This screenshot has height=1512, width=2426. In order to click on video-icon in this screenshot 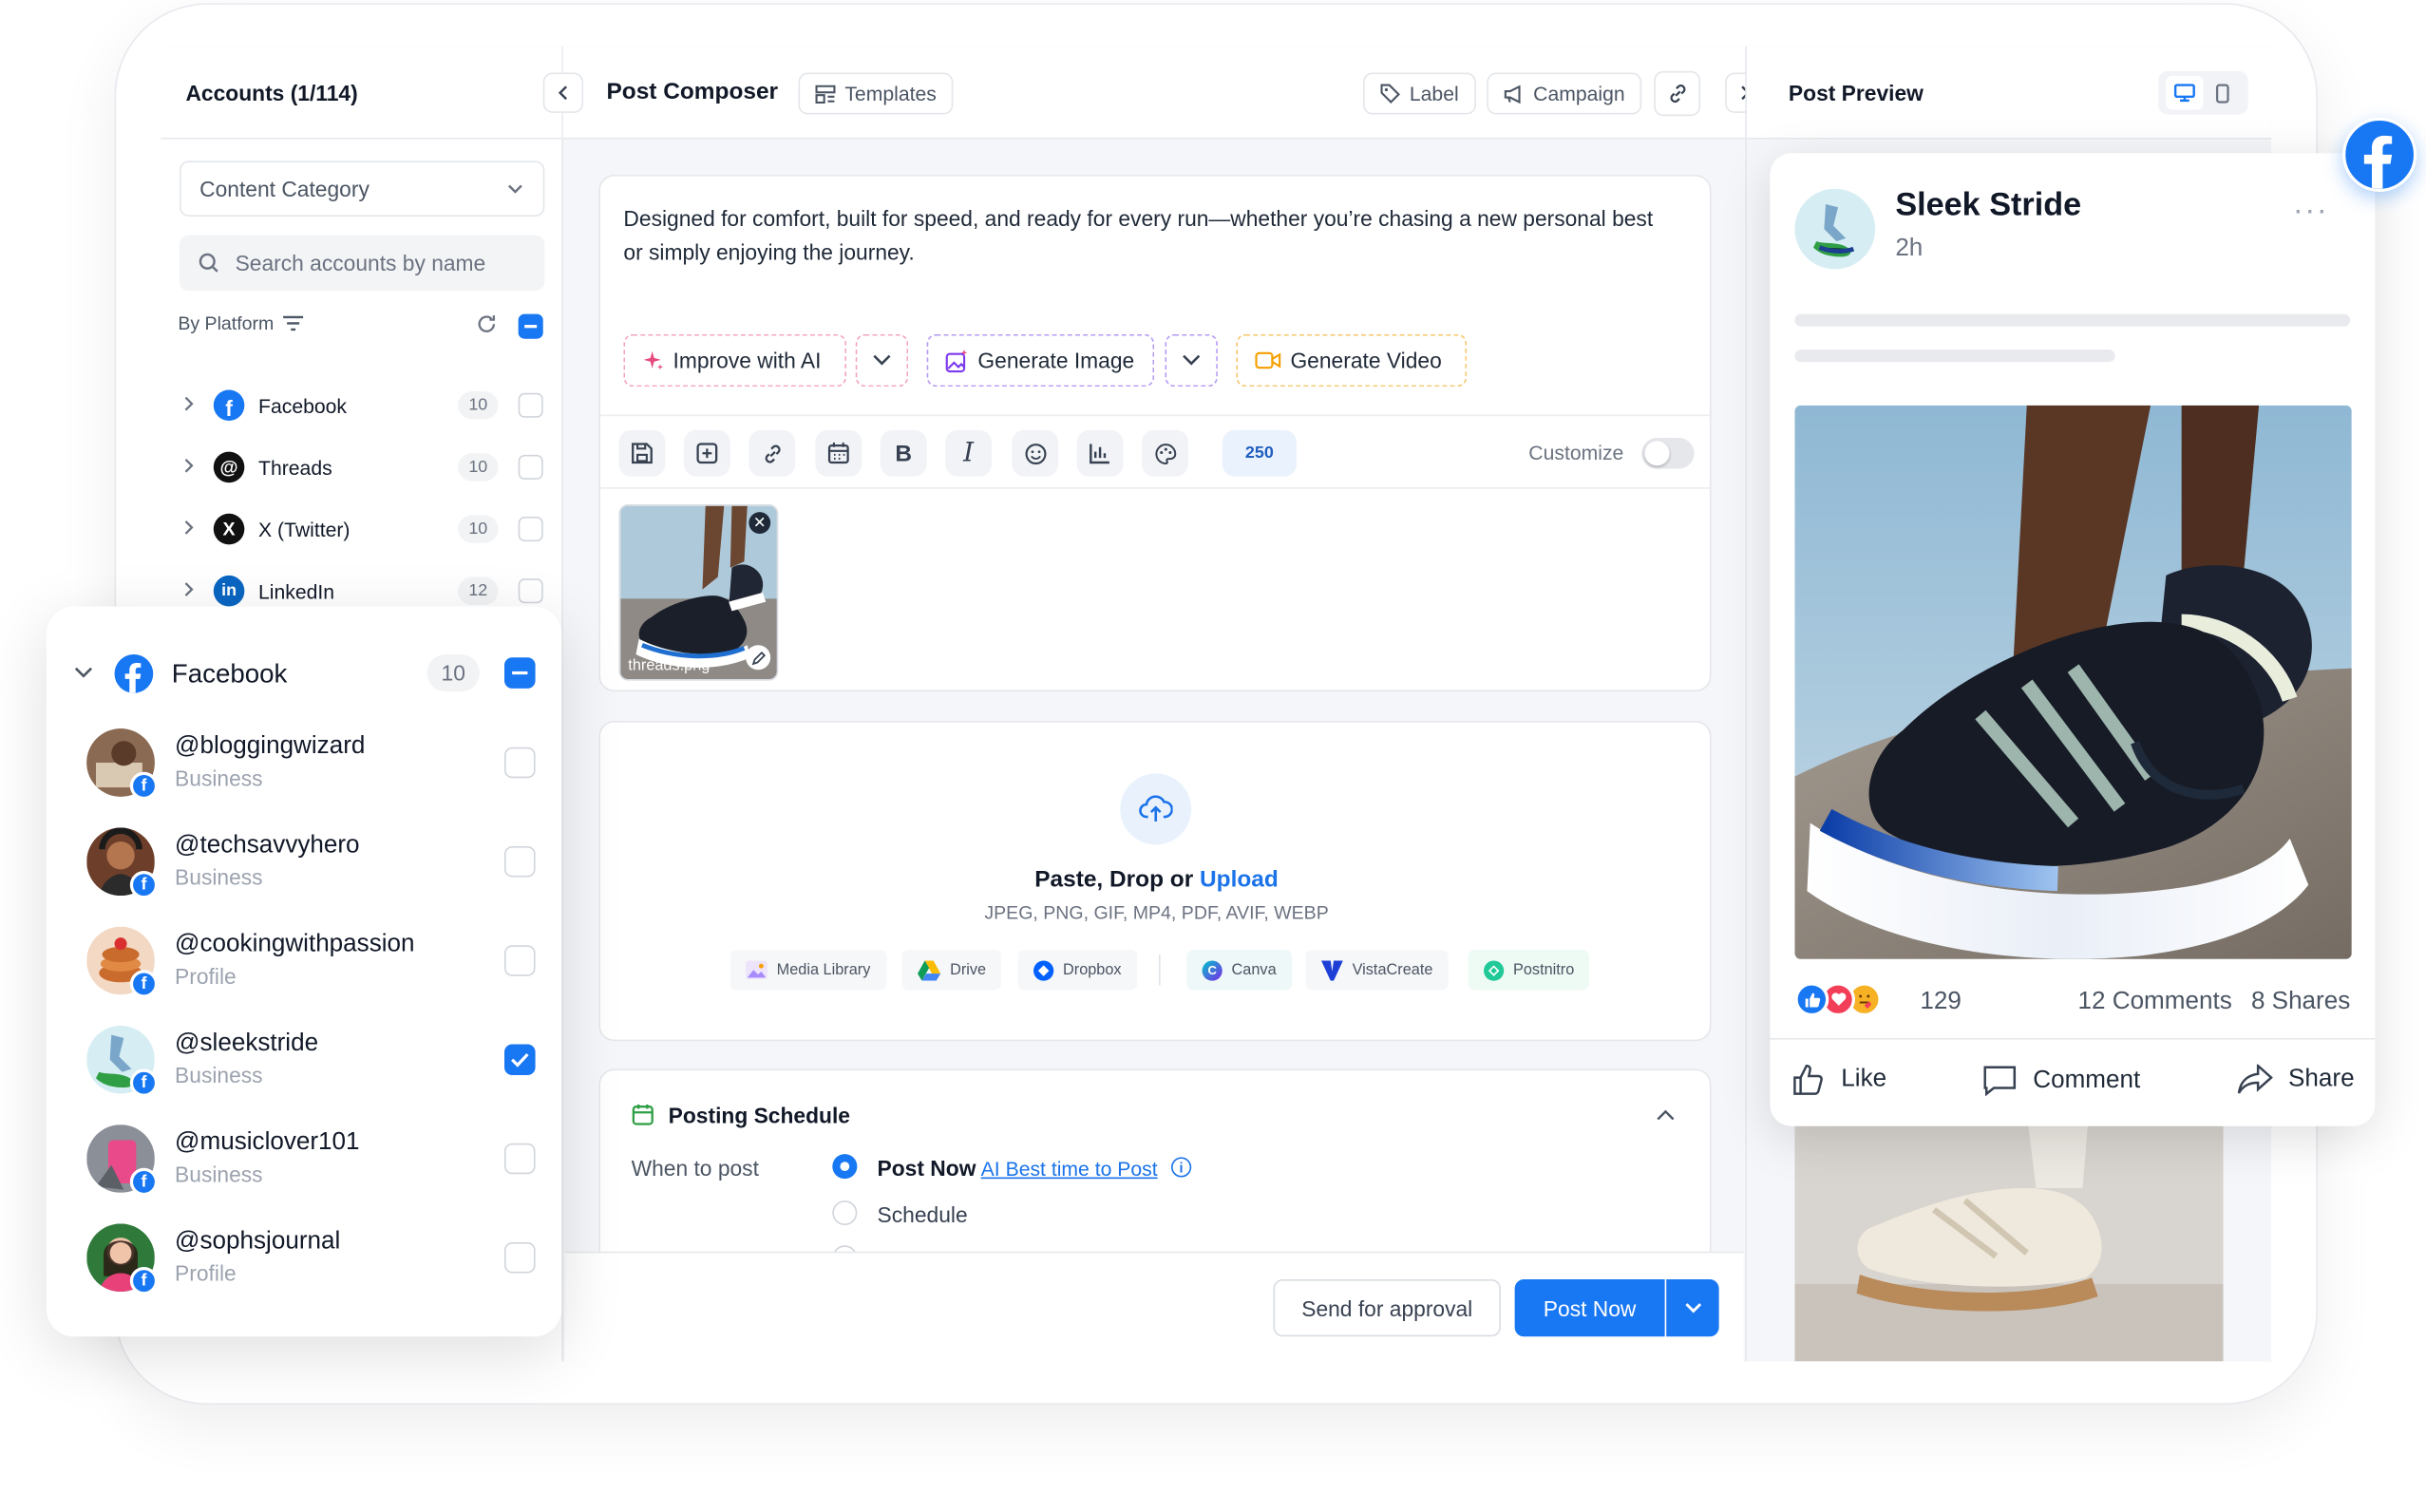, I will do `click(1268, 360)`.